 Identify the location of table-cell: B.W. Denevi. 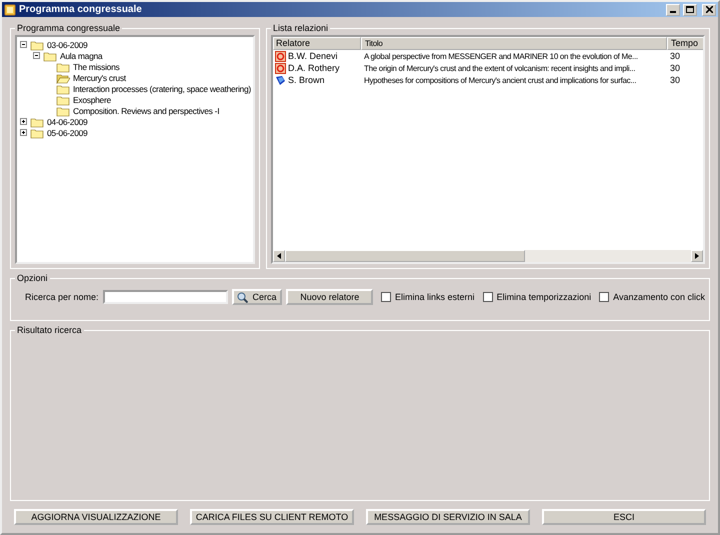
(313, 56).